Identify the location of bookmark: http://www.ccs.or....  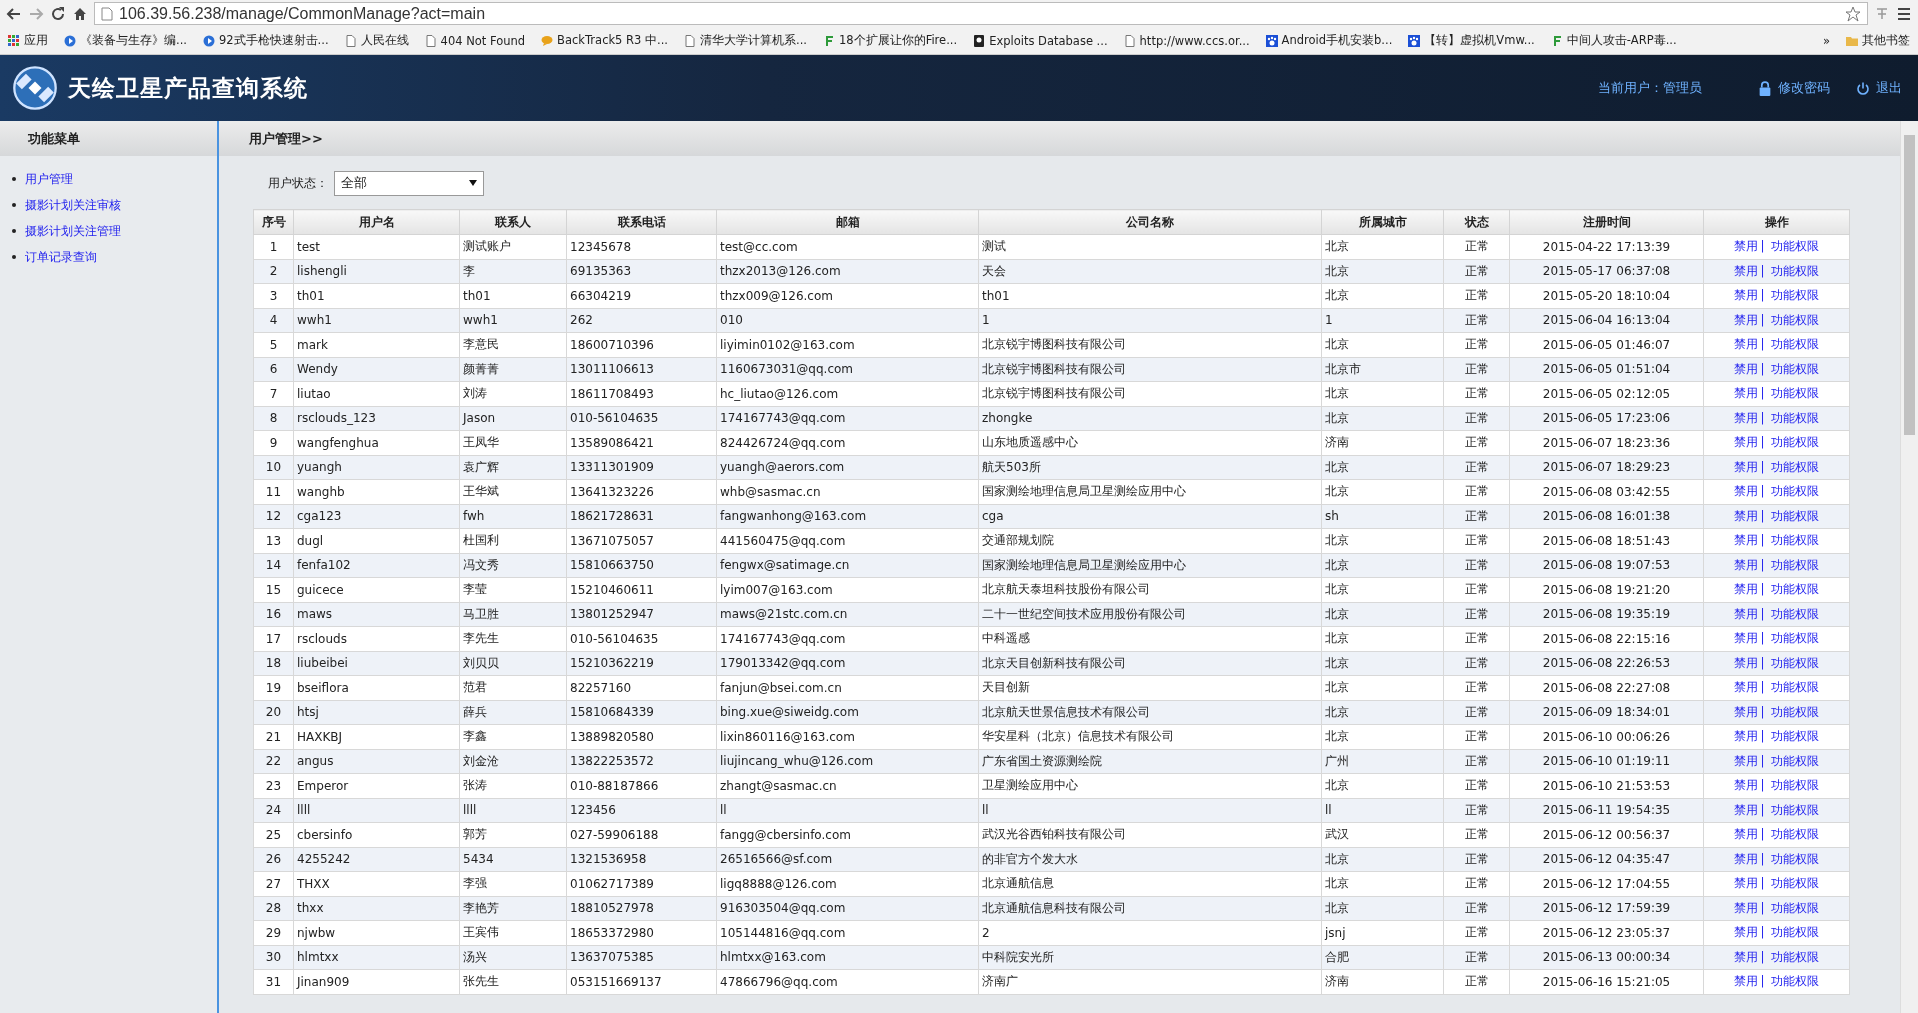
(1186, 40).